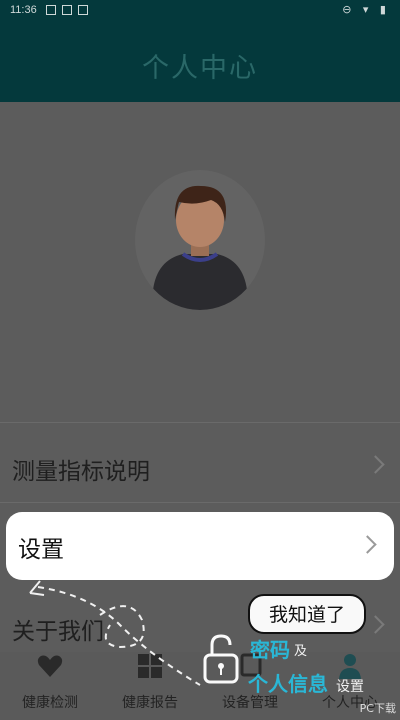  Describe the element at coordinates (200, 546) in the screenshot. I see `menu-item-settings: 设置` at that location.